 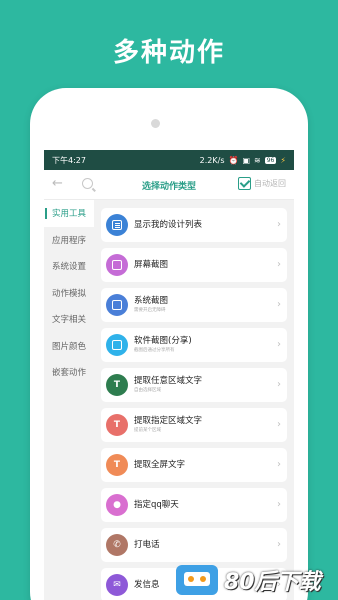 I want to click on wifi-icon: ≋, so click(x=257, y=160).